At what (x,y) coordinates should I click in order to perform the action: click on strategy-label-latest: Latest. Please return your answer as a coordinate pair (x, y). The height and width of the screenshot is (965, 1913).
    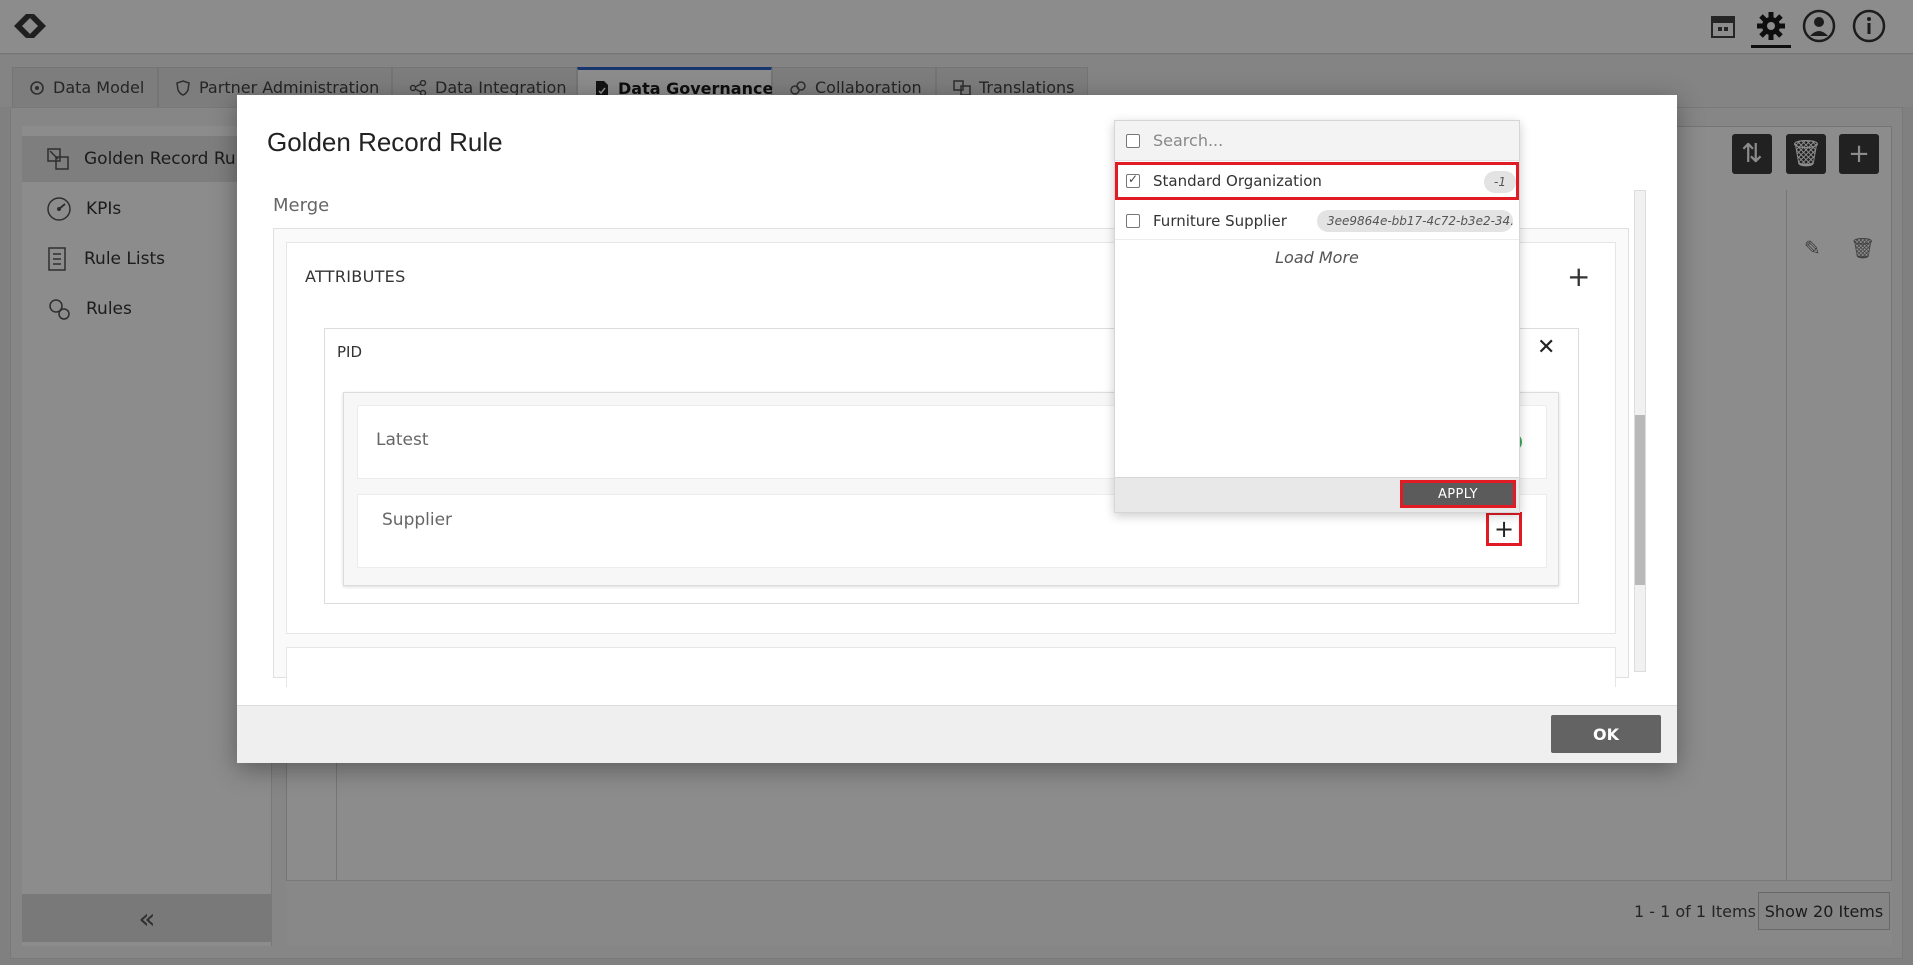
    Looking at the image, I should click on (402, 440).